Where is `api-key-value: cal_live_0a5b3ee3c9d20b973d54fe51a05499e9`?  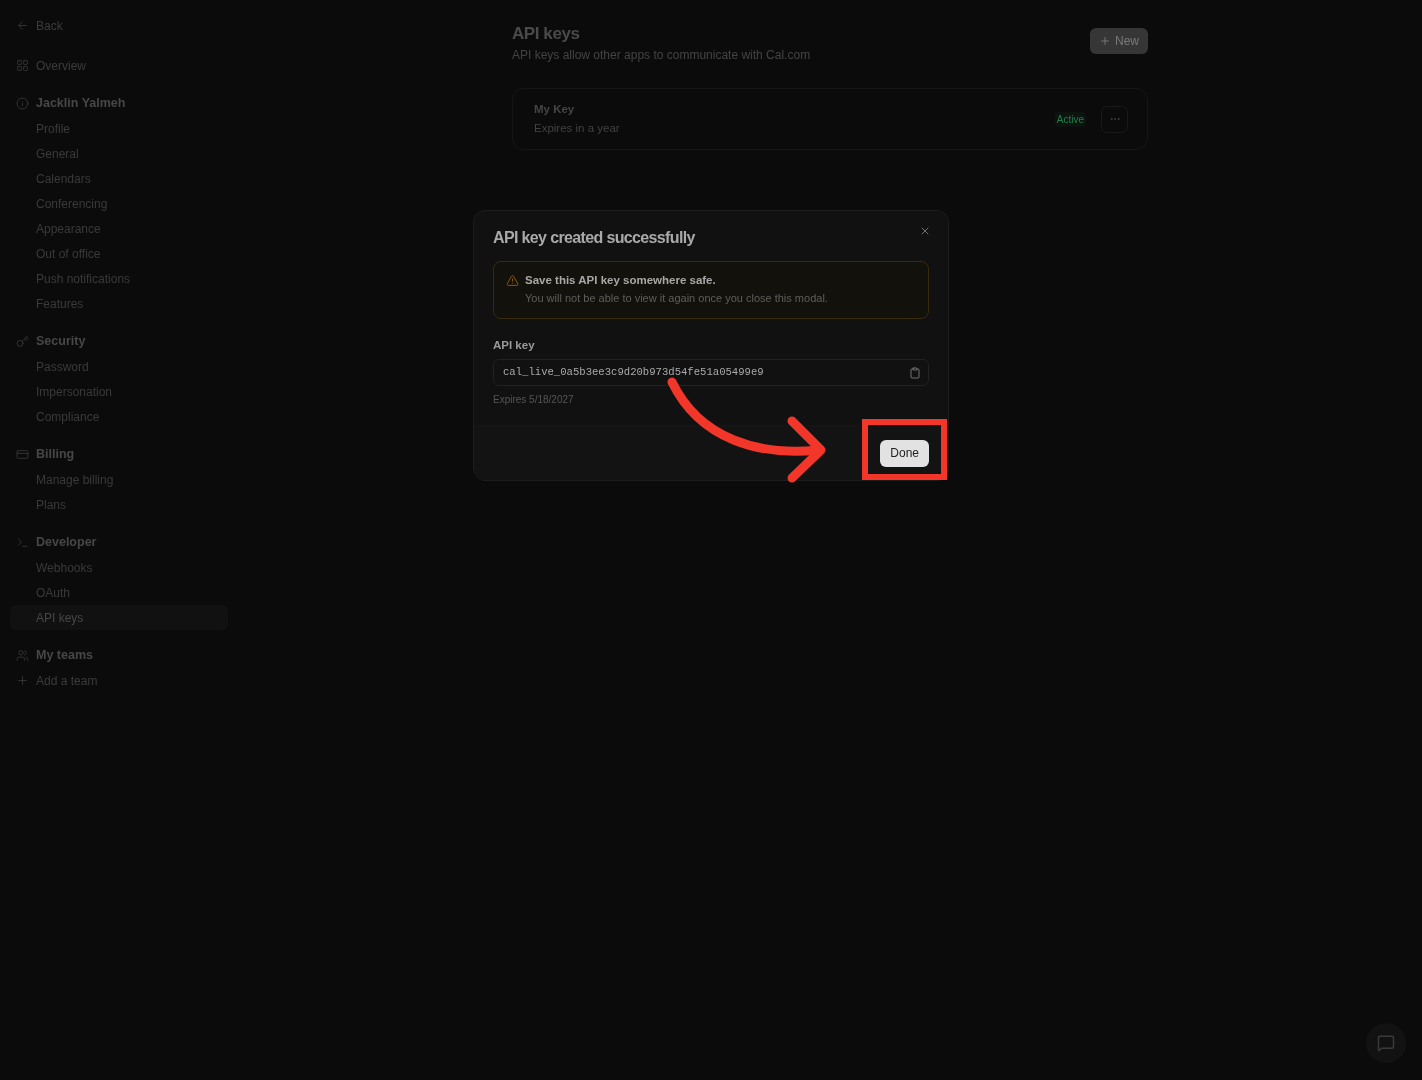 api-key-value: cal_live_0a5b3ee3c9d20b973d54fe51a05499e9 is located at coordinates (633, 372).